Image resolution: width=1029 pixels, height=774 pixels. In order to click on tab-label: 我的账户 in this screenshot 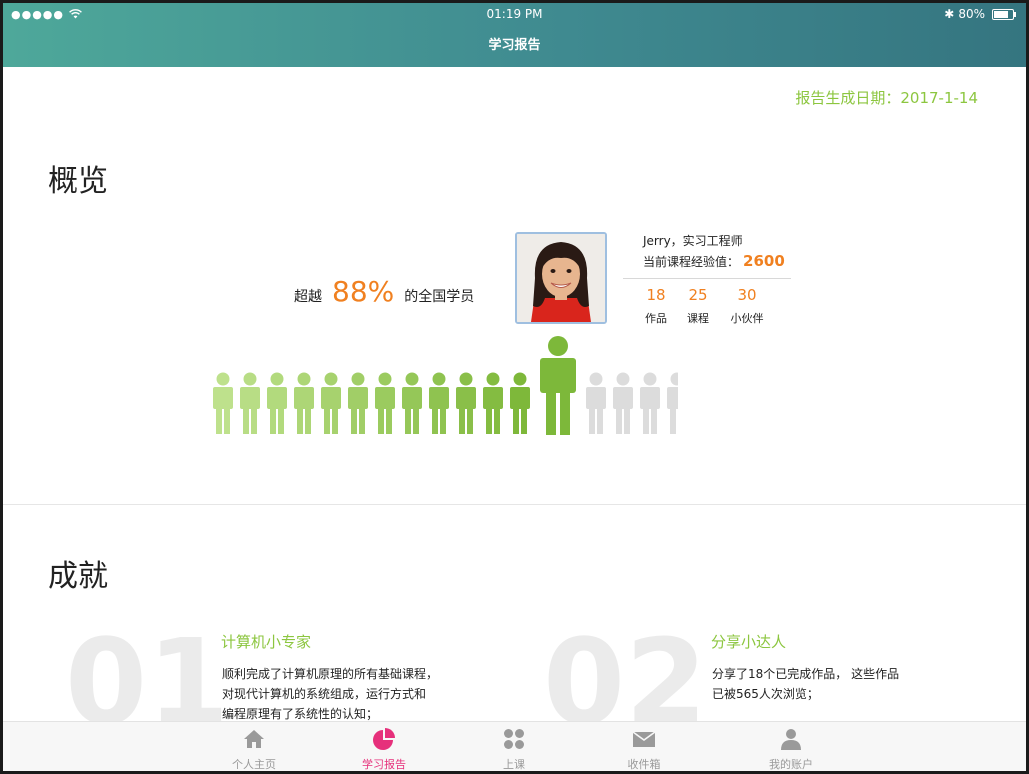, I will do `click(791, 764)`.